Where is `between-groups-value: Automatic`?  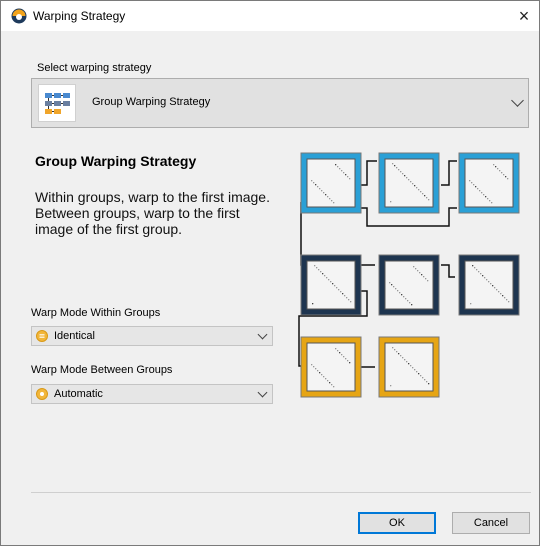
between-groups-value: Automatic is located at coordinates (78, 394).